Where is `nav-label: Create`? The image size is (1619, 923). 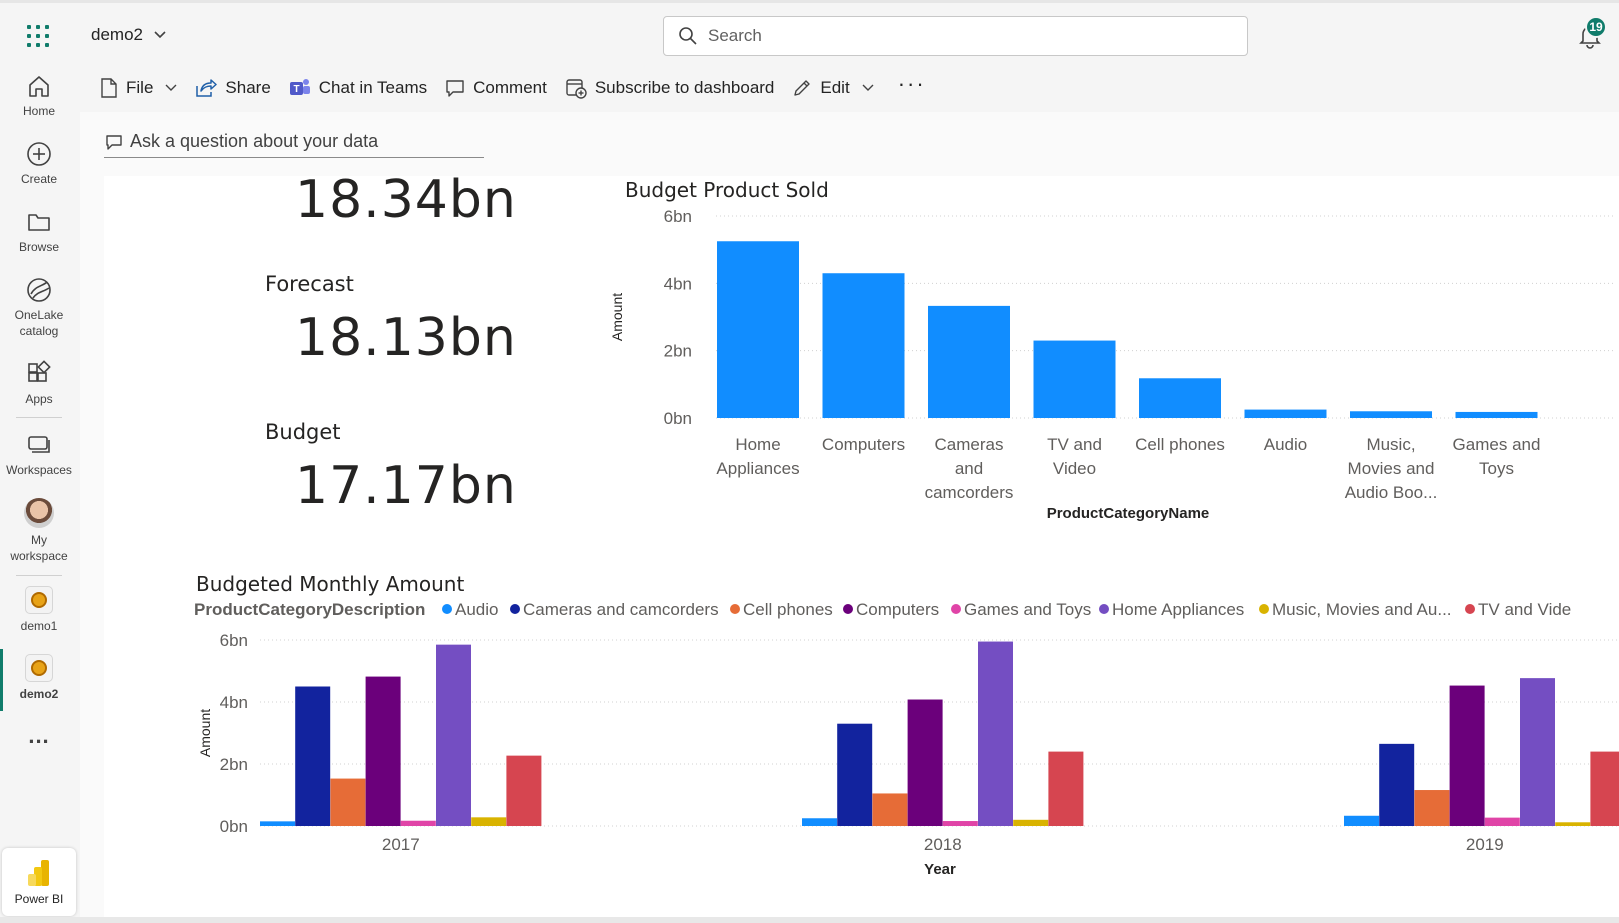
nav-label: Create is located at coordinates (39, 179).